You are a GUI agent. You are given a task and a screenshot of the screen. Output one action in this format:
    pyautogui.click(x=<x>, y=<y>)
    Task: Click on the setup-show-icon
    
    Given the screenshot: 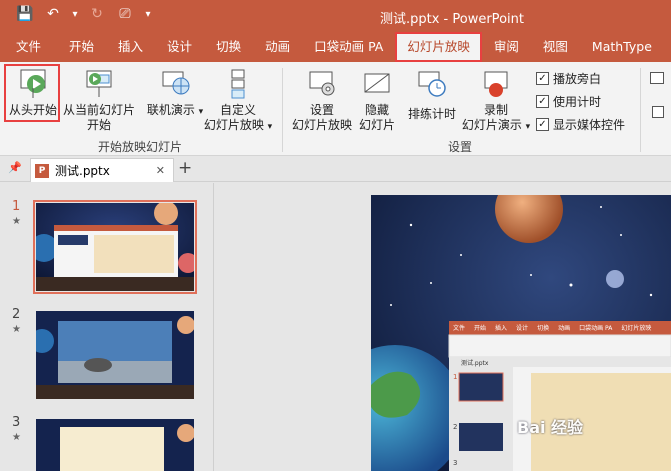 What is the action you would take?
    pyautogui.click(x=322, y=84)
    